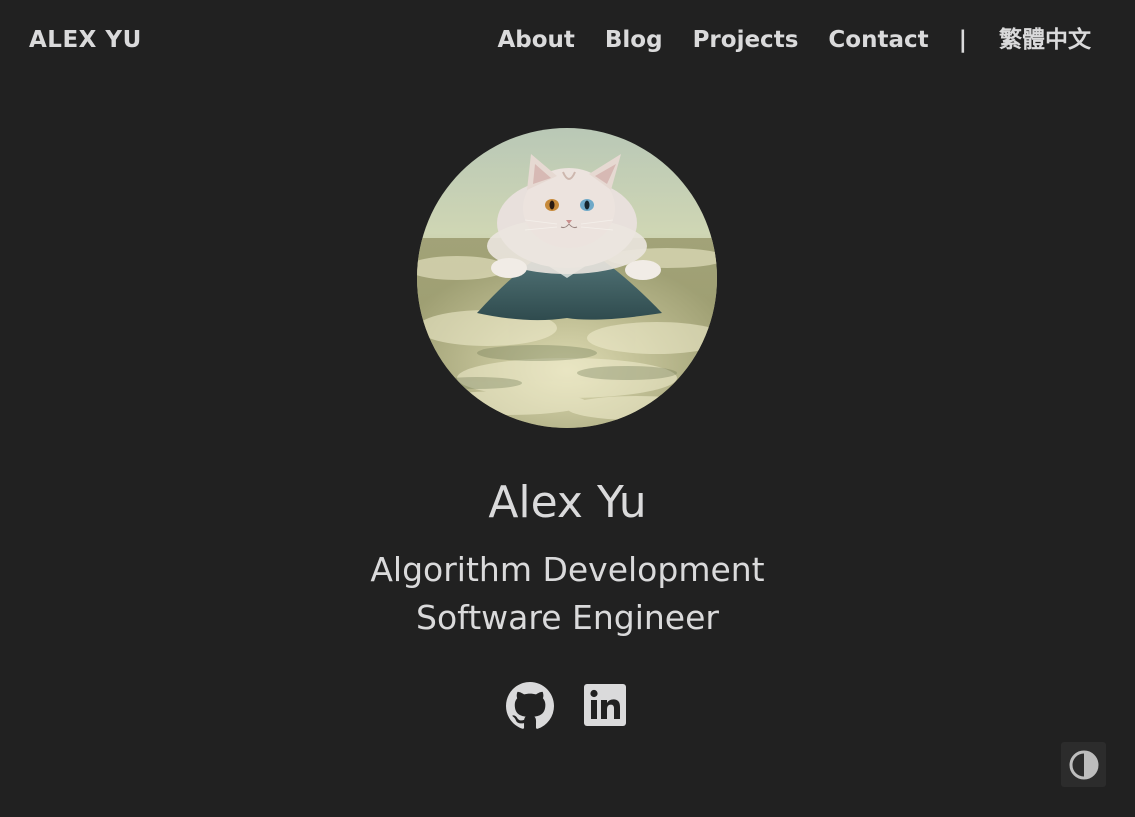 The image size is (1135, 817). Describe the element at coordinates (1045, 40) in the screenshot. I see `nav-language-switch: 繁體中文` at that location.